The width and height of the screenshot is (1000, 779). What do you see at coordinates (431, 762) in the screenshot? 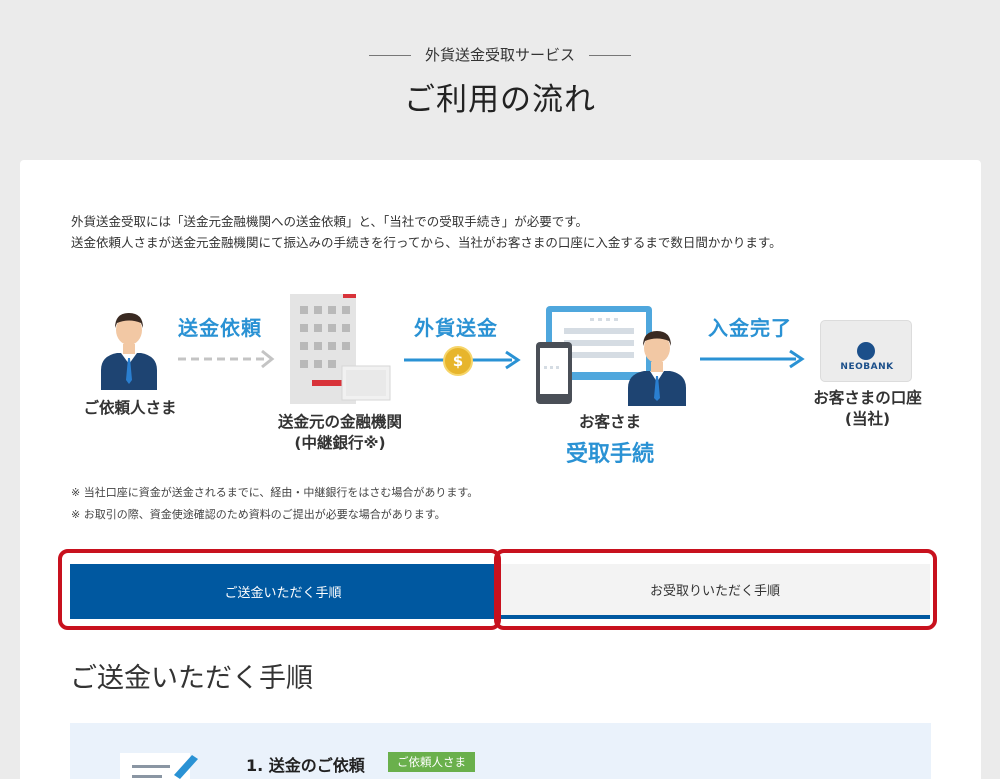
I see `requester-badge: ご依頼人さま` at bounding box center [431, 762].